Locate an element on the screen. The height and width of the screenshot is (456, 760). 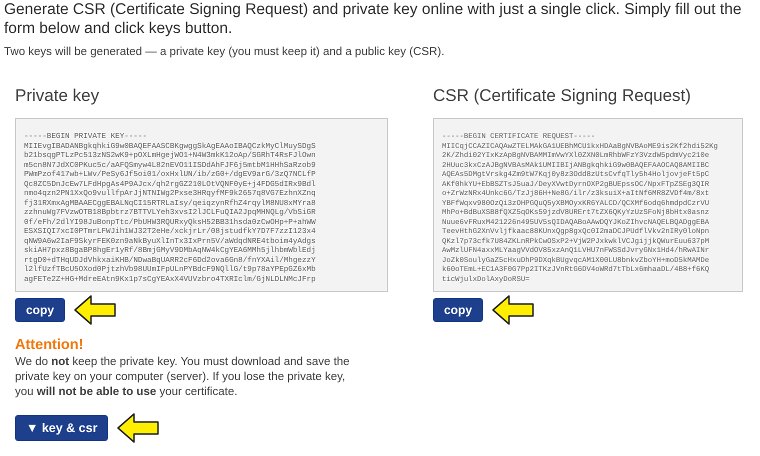
attention-heading: Attention! is located at coordinates (49, 345).